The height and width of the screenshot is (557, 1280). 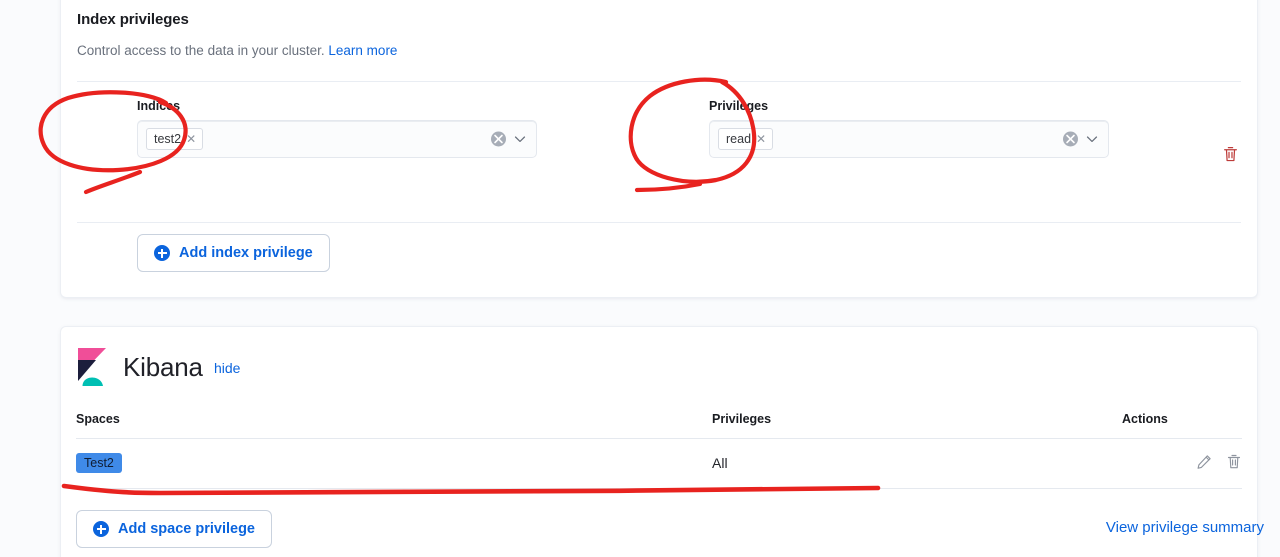 What do you see at coordinates (163, 367) in the screenshot?
I see `kibana-title: Kibana` at bounding box center [163, 367].